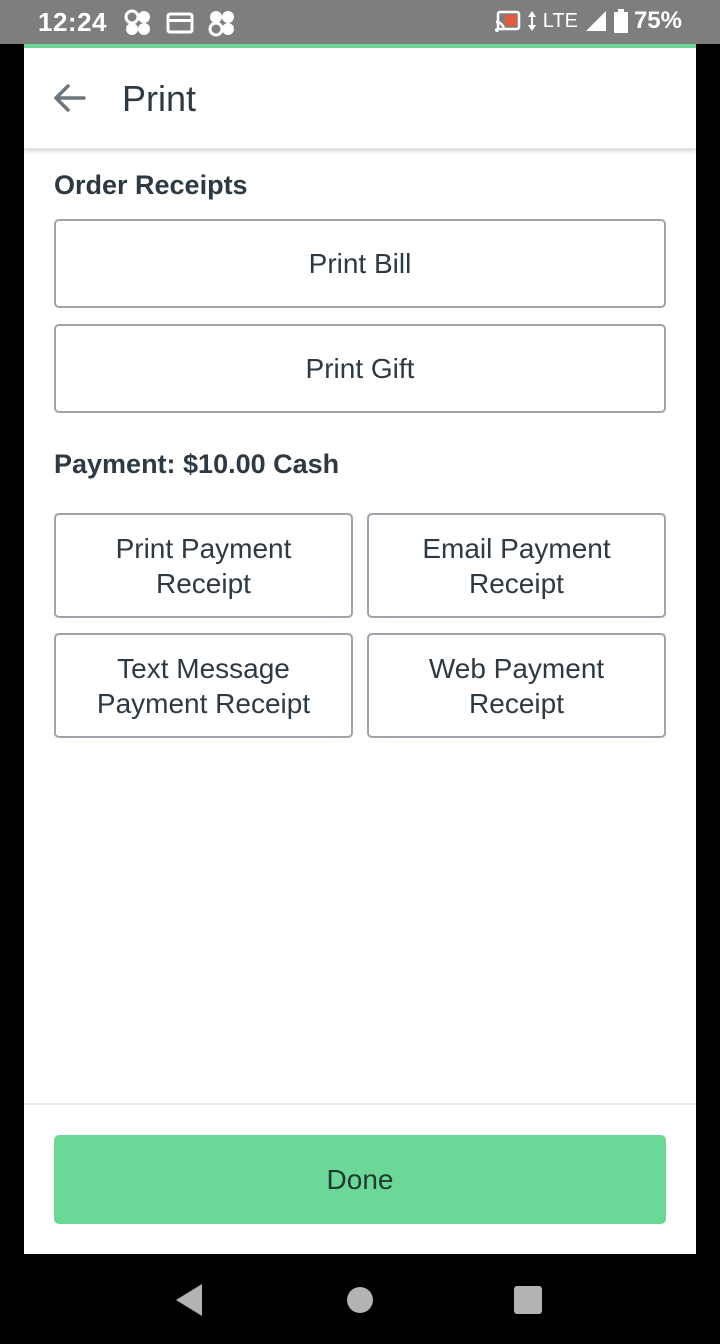 This screenshot has height=1344, width=720. What do you see at coordinates (190, 1300) in the screenshot?
I see `back-triangle-icon` at bounding box center [190, 1300].